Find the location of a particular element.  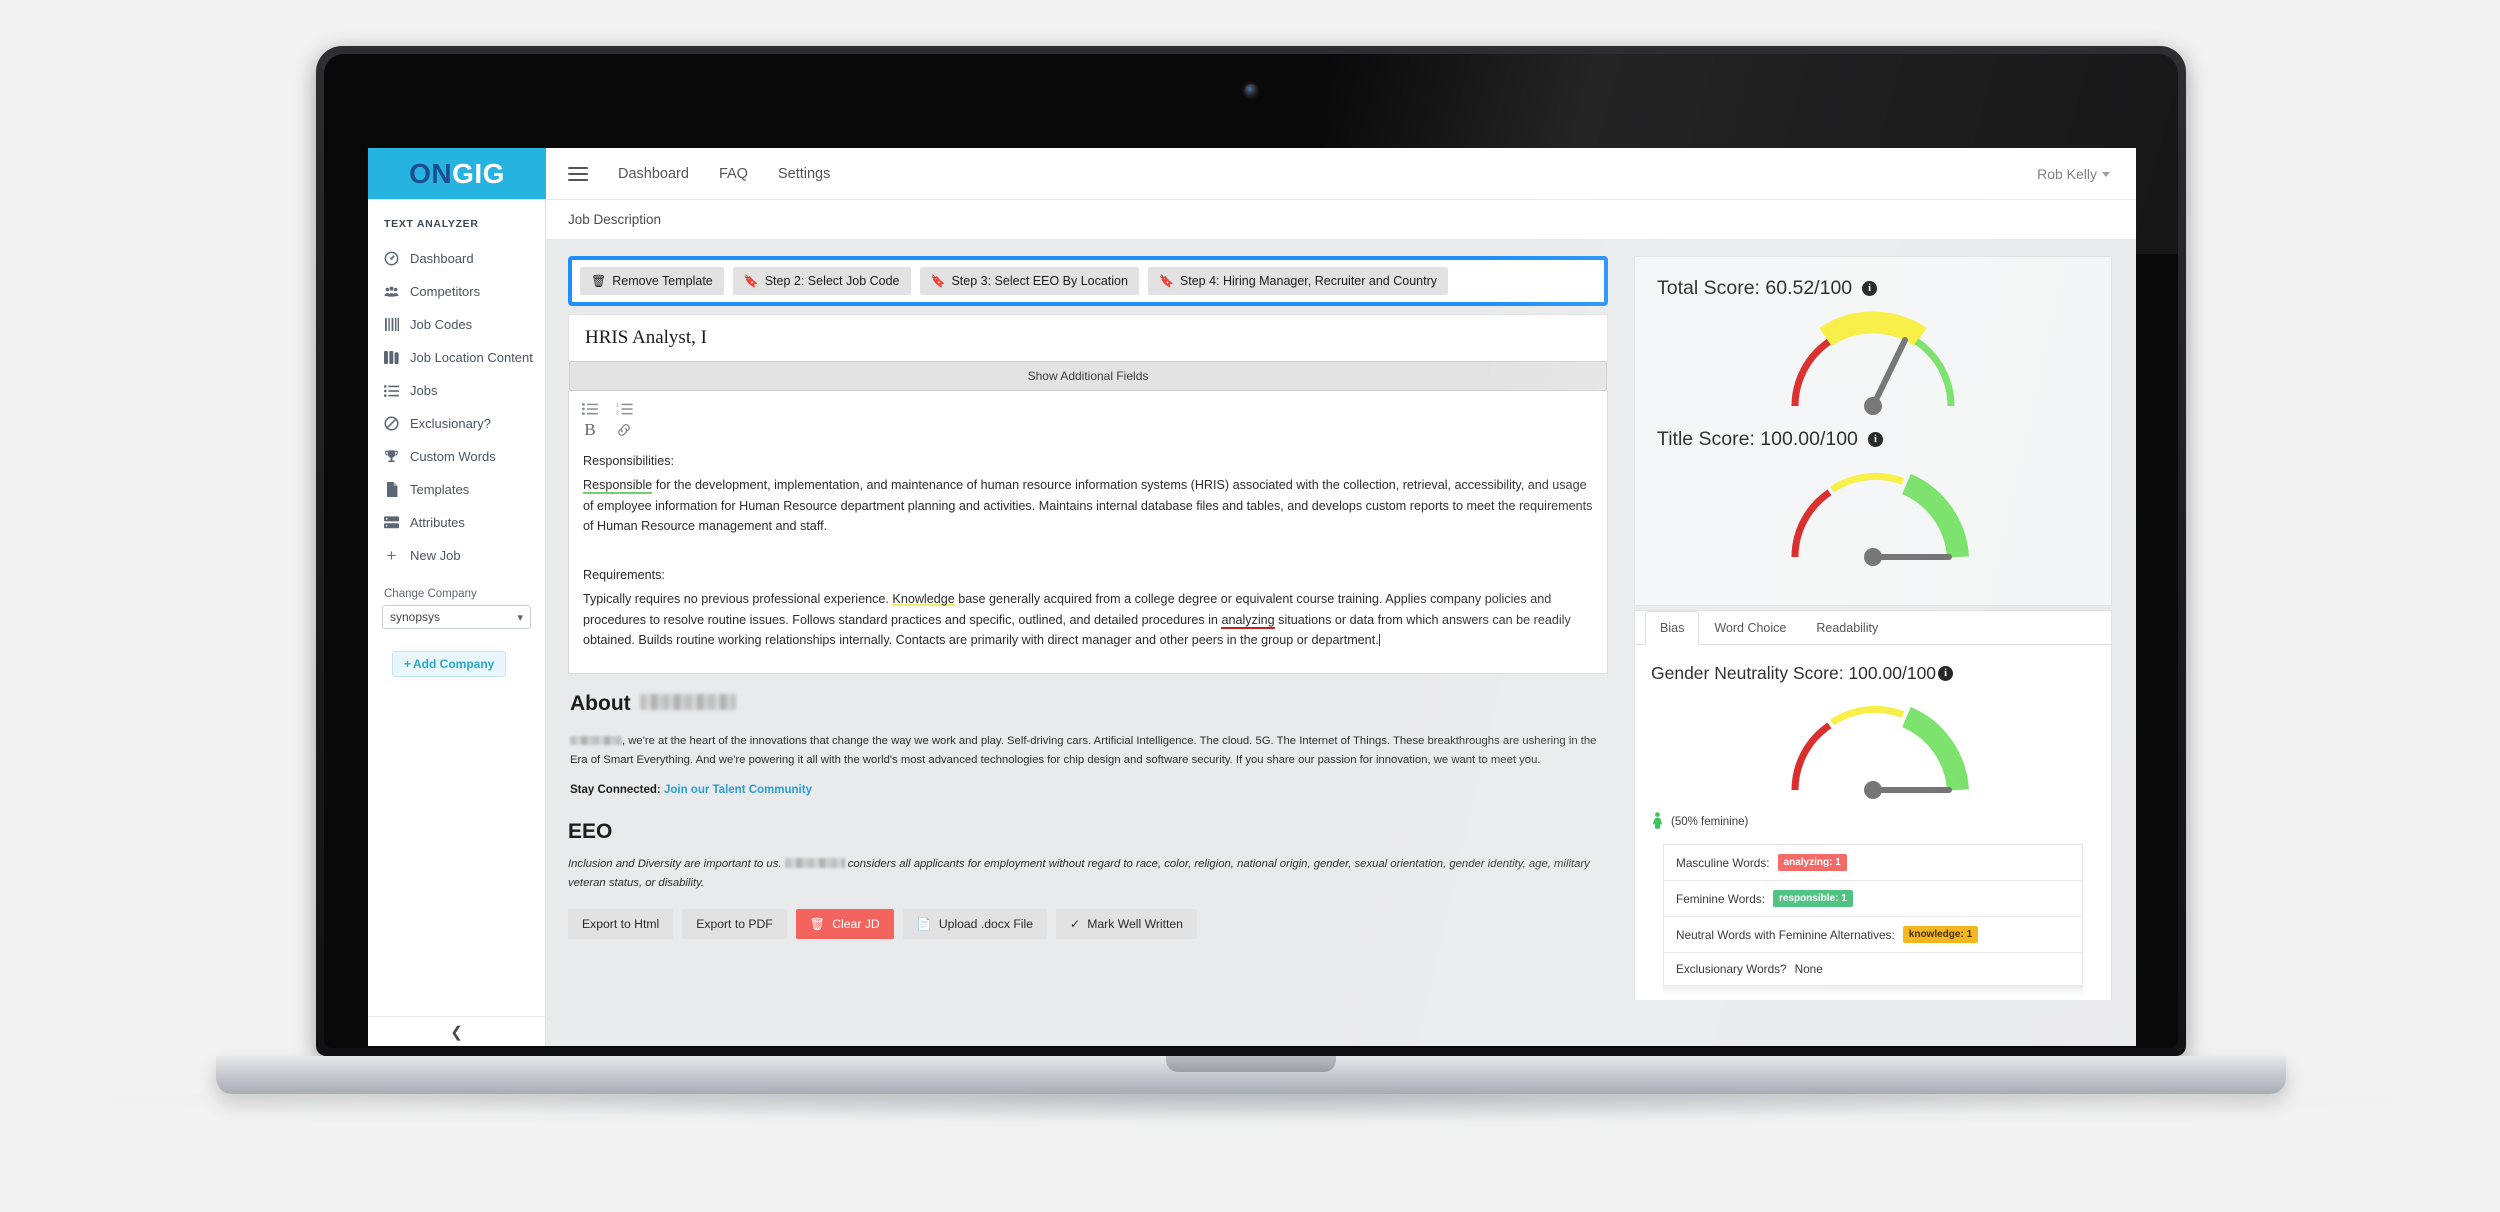

about-heading: About is located at coordinates (1088, 704).